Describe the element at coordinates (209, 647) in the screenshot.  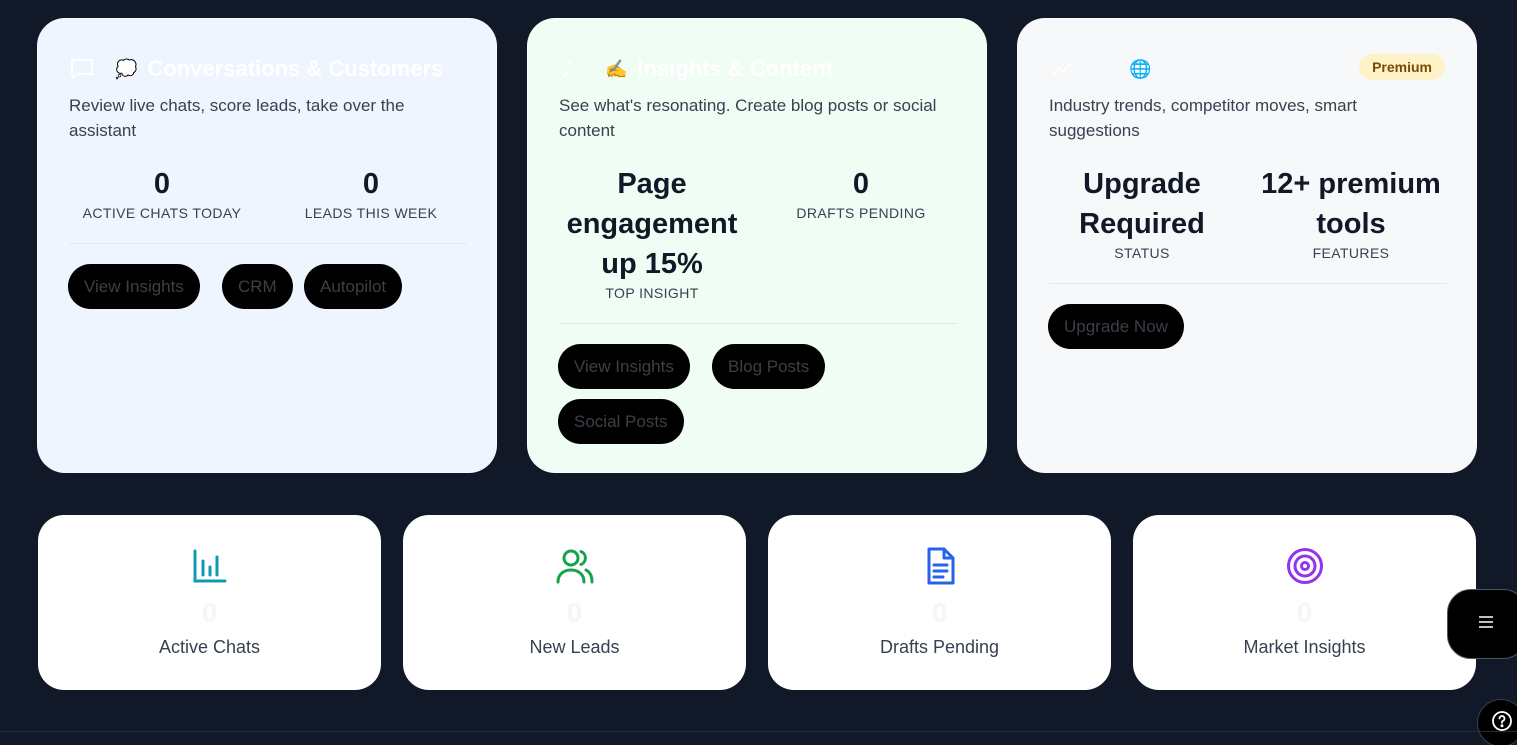
I see `tile-label: Active Chats` at that location.